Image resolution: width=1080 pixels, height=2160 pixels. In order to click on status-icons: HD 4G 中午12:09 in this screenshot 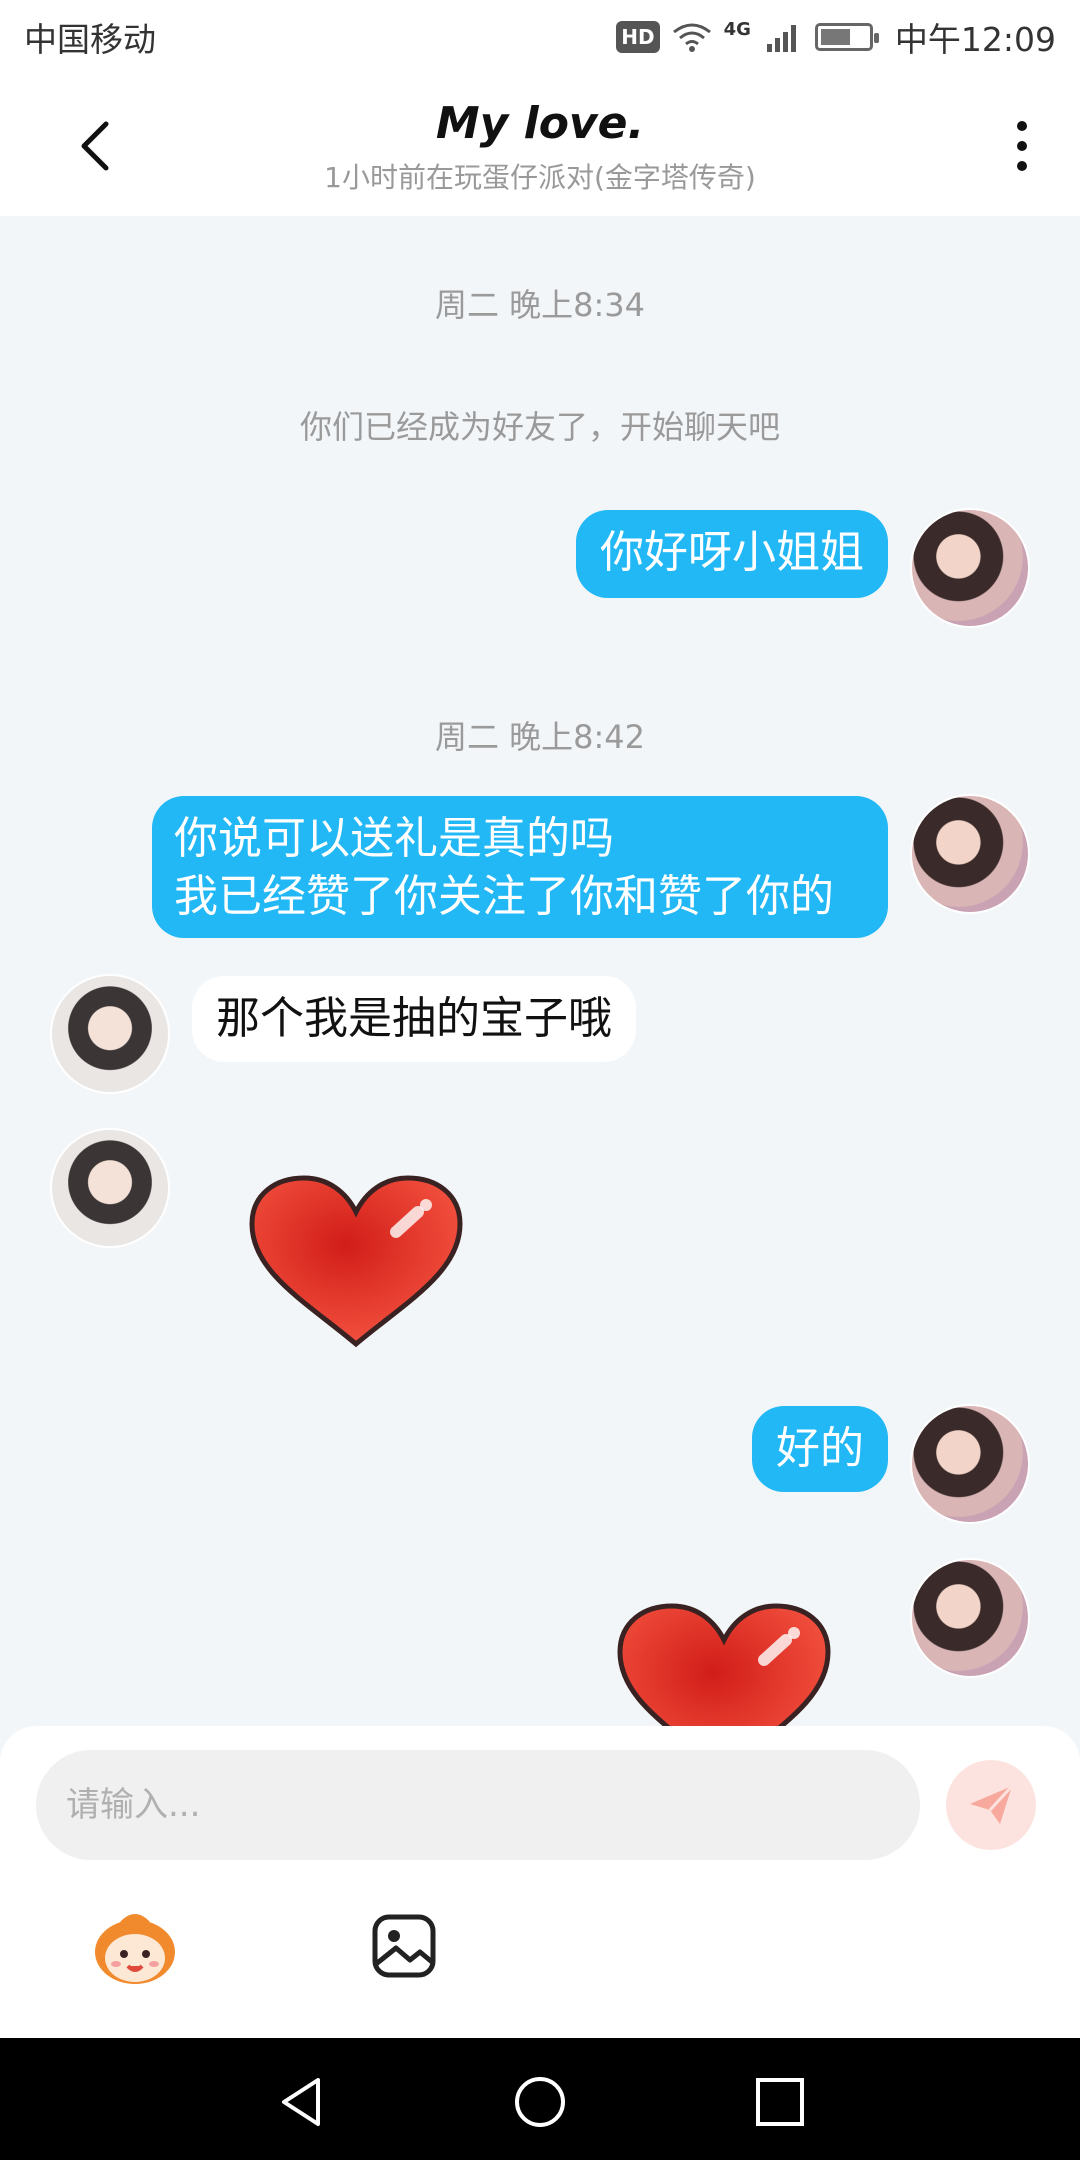, I will do `click(836, 37)`.